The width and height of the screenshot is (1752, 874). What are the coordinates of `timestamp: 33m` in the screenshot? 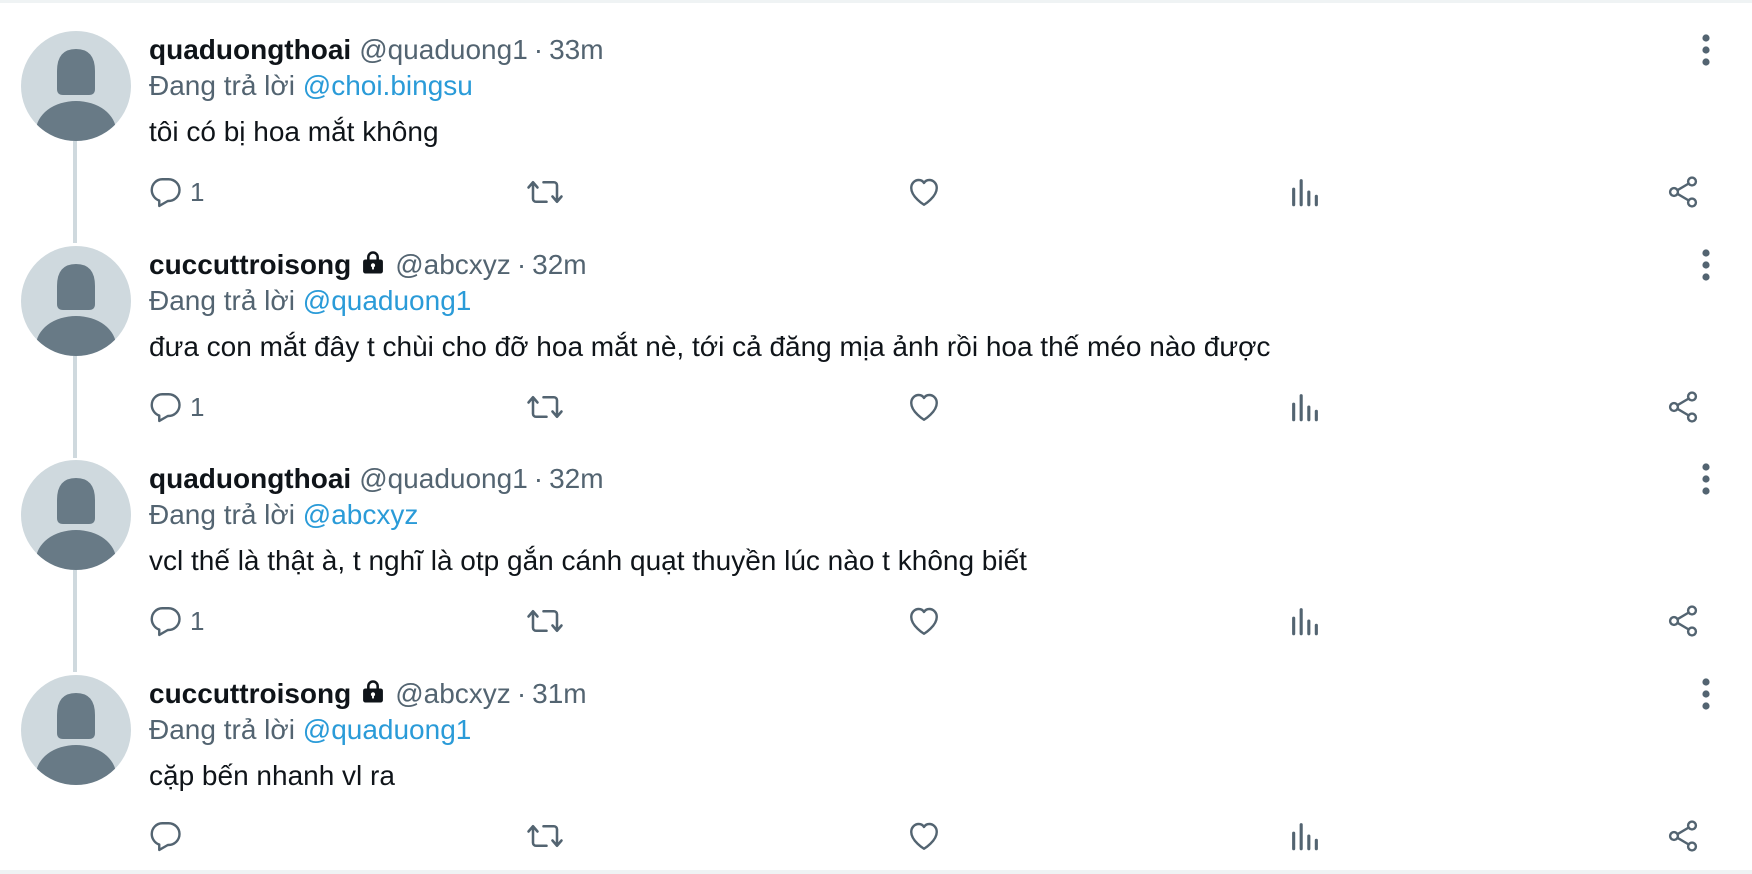 It's located at (576, 49).